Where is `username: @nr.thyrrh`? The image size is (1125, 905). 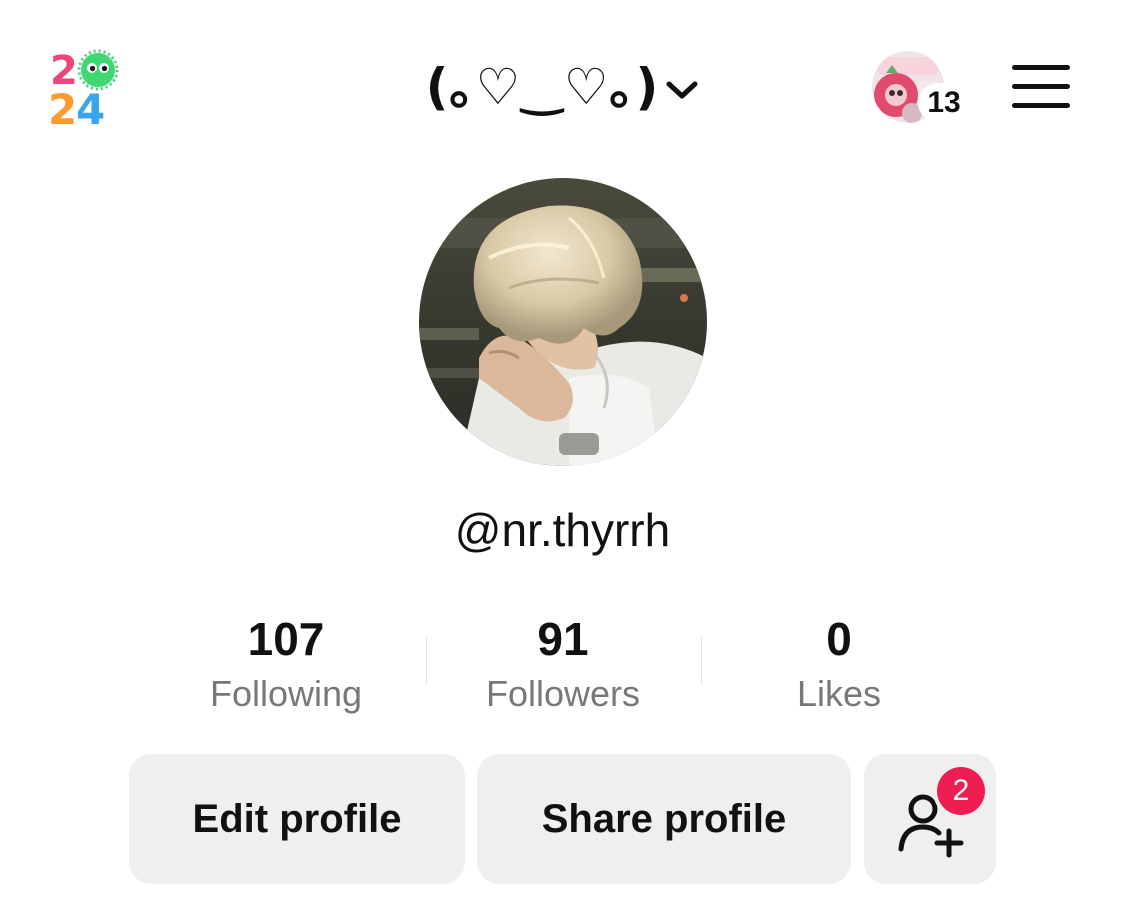
username: @nr.thyrrh is located at coordinates (562, 530).